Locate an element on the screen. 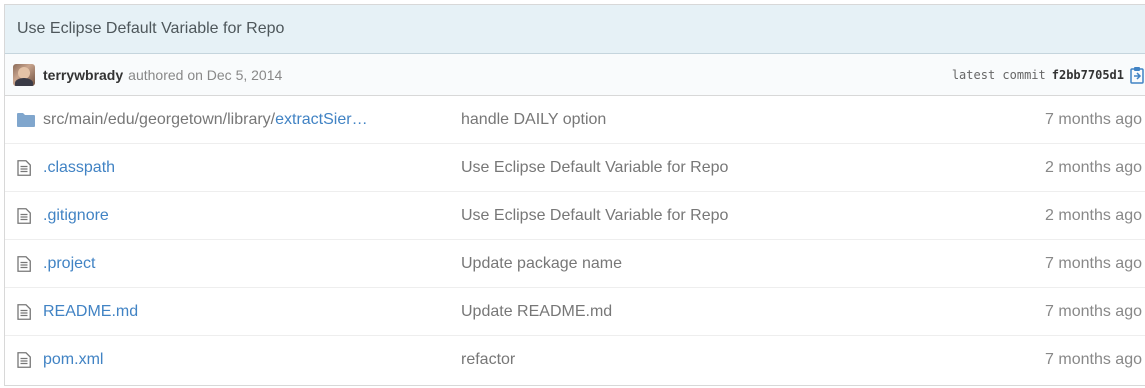 This screenshot has height=388, width=1145. file-link: .gitignore is located at coordinates (76, 215).